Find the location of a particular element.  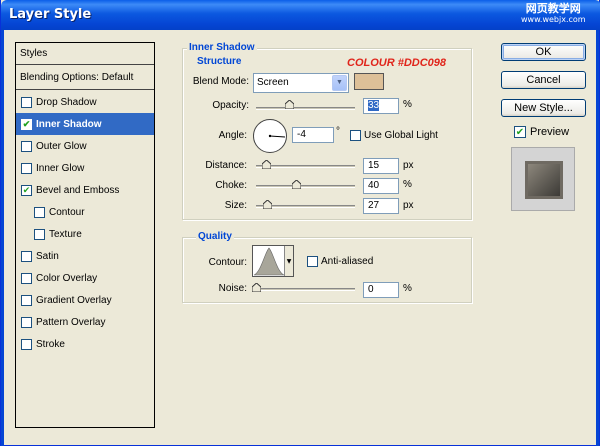

style-item-texture: Texture is located at coordinates (85, 234).